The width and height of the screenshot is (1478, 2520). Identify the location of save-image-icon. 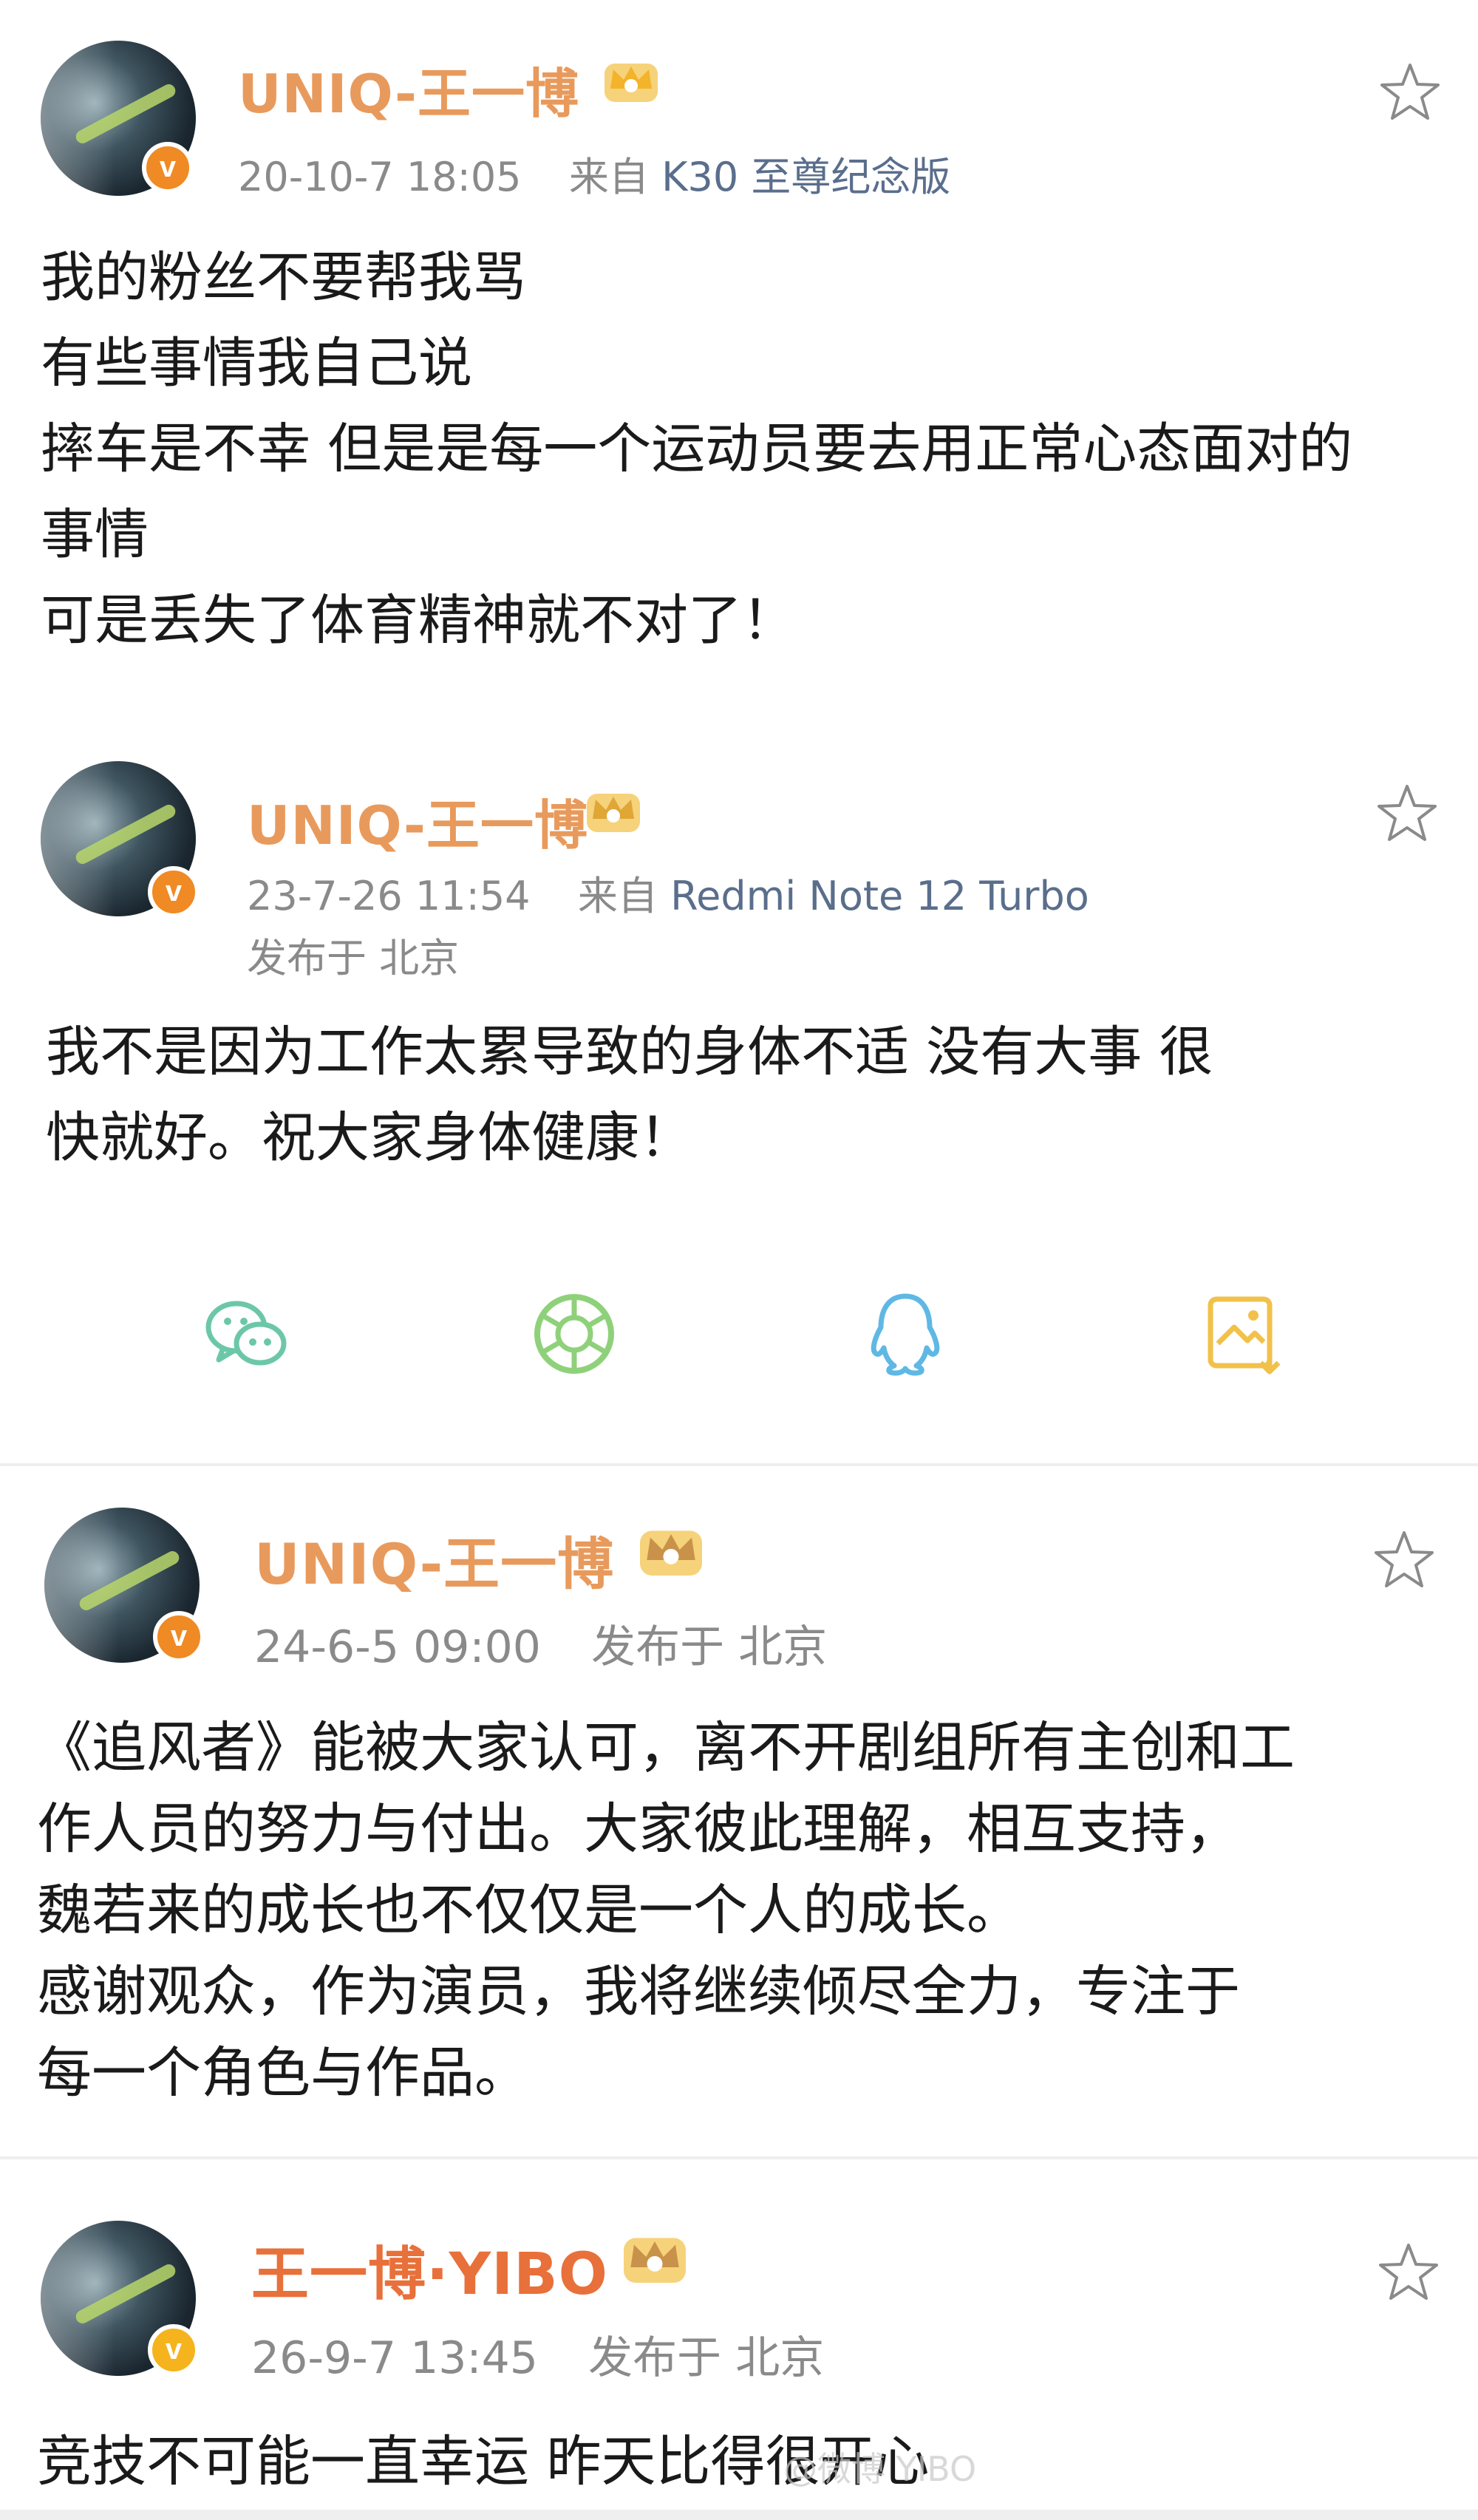
(1244, 1334).